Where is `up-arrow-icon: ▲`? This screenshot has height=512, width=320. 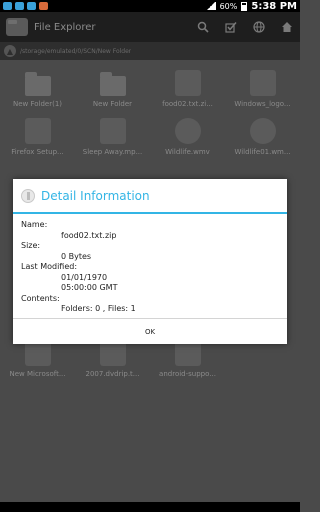
up-arrow-icon: ▲ is located at coordinates (10, 51).